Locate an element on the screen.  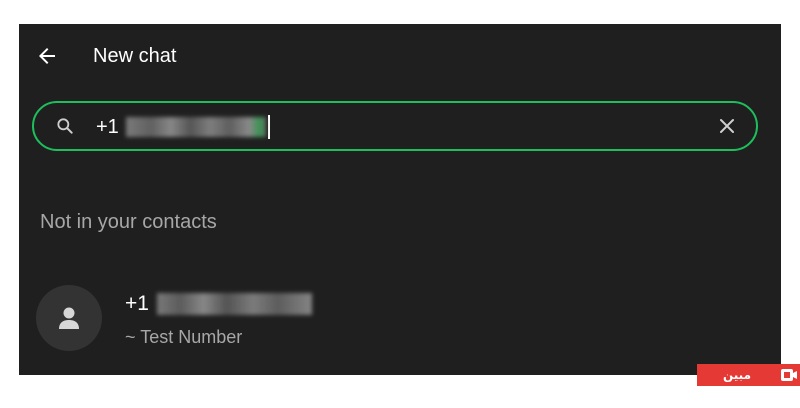
search-input: +1 is located at coordinates (183, 127).